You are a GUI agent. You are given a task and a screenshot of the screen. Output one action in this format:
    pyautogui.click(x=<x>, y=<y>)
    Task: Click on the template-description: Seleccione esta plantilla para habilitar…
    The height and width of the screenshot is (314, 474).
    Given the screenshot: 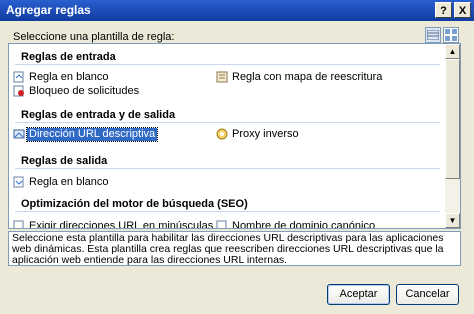 What is the action you would take?
    pyautogui.click(x=234, y=248)
    